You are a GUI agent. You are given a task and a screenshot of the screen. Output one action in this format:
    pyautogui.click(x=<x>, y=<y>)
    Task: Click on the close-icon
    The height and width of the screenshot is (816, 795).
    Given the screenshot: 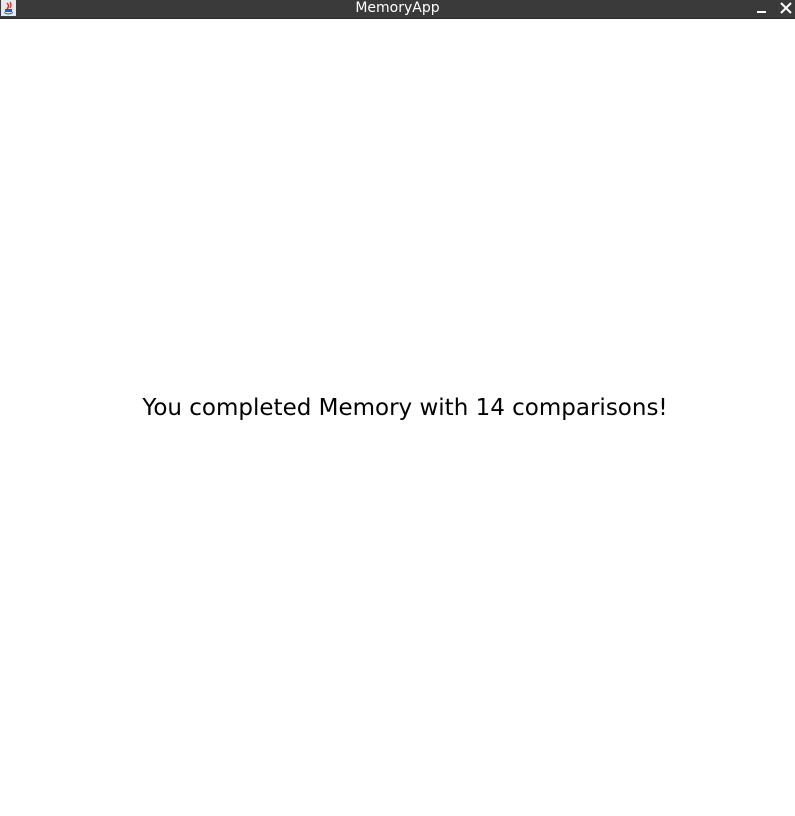 What is the action you would take?
    pyautogui.click(x=786, y=8)
    